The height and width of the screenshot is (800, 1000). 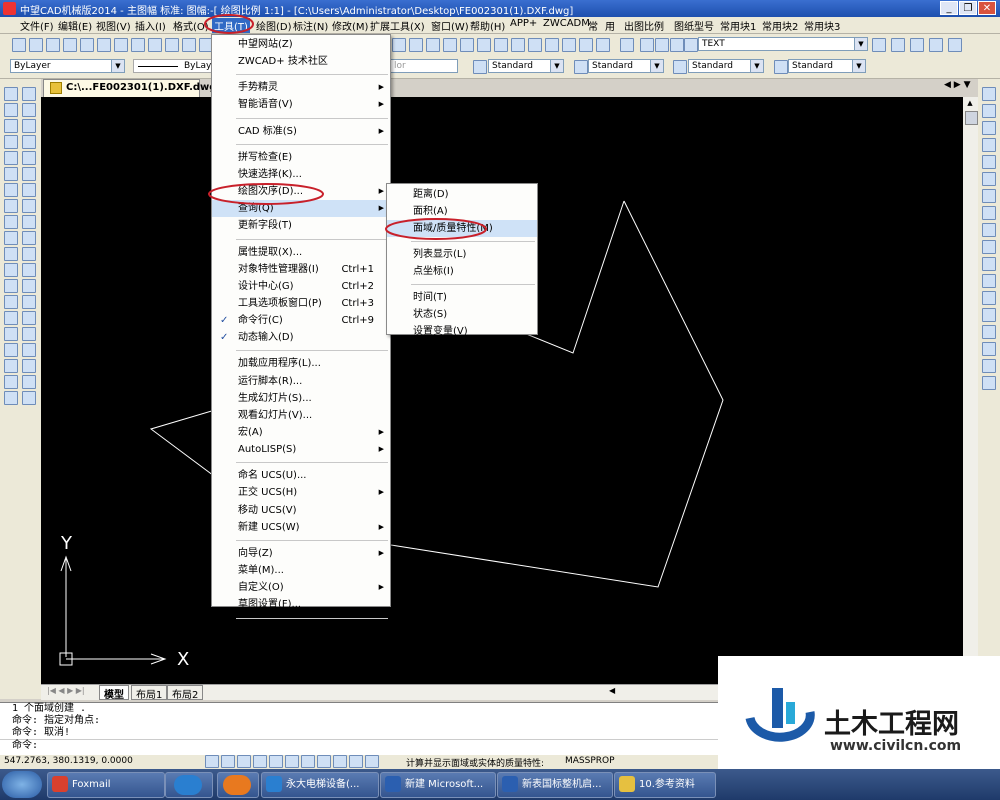 What do you see at coordinates (987, 8) in the screenshot?
I see `close-button: ✕` at bounding box center [987, 8].